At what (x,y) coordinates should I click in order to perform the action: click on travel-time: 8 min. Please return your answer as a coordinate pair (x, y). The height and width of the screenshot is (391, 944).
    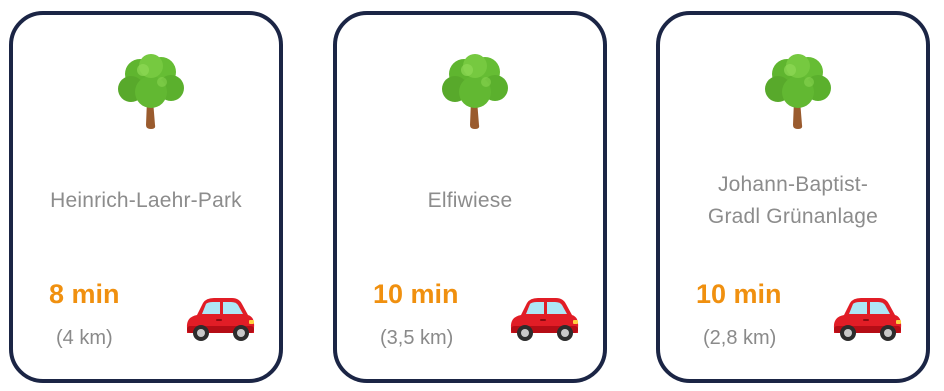
    Looking at the image, I should click on (84, 294).